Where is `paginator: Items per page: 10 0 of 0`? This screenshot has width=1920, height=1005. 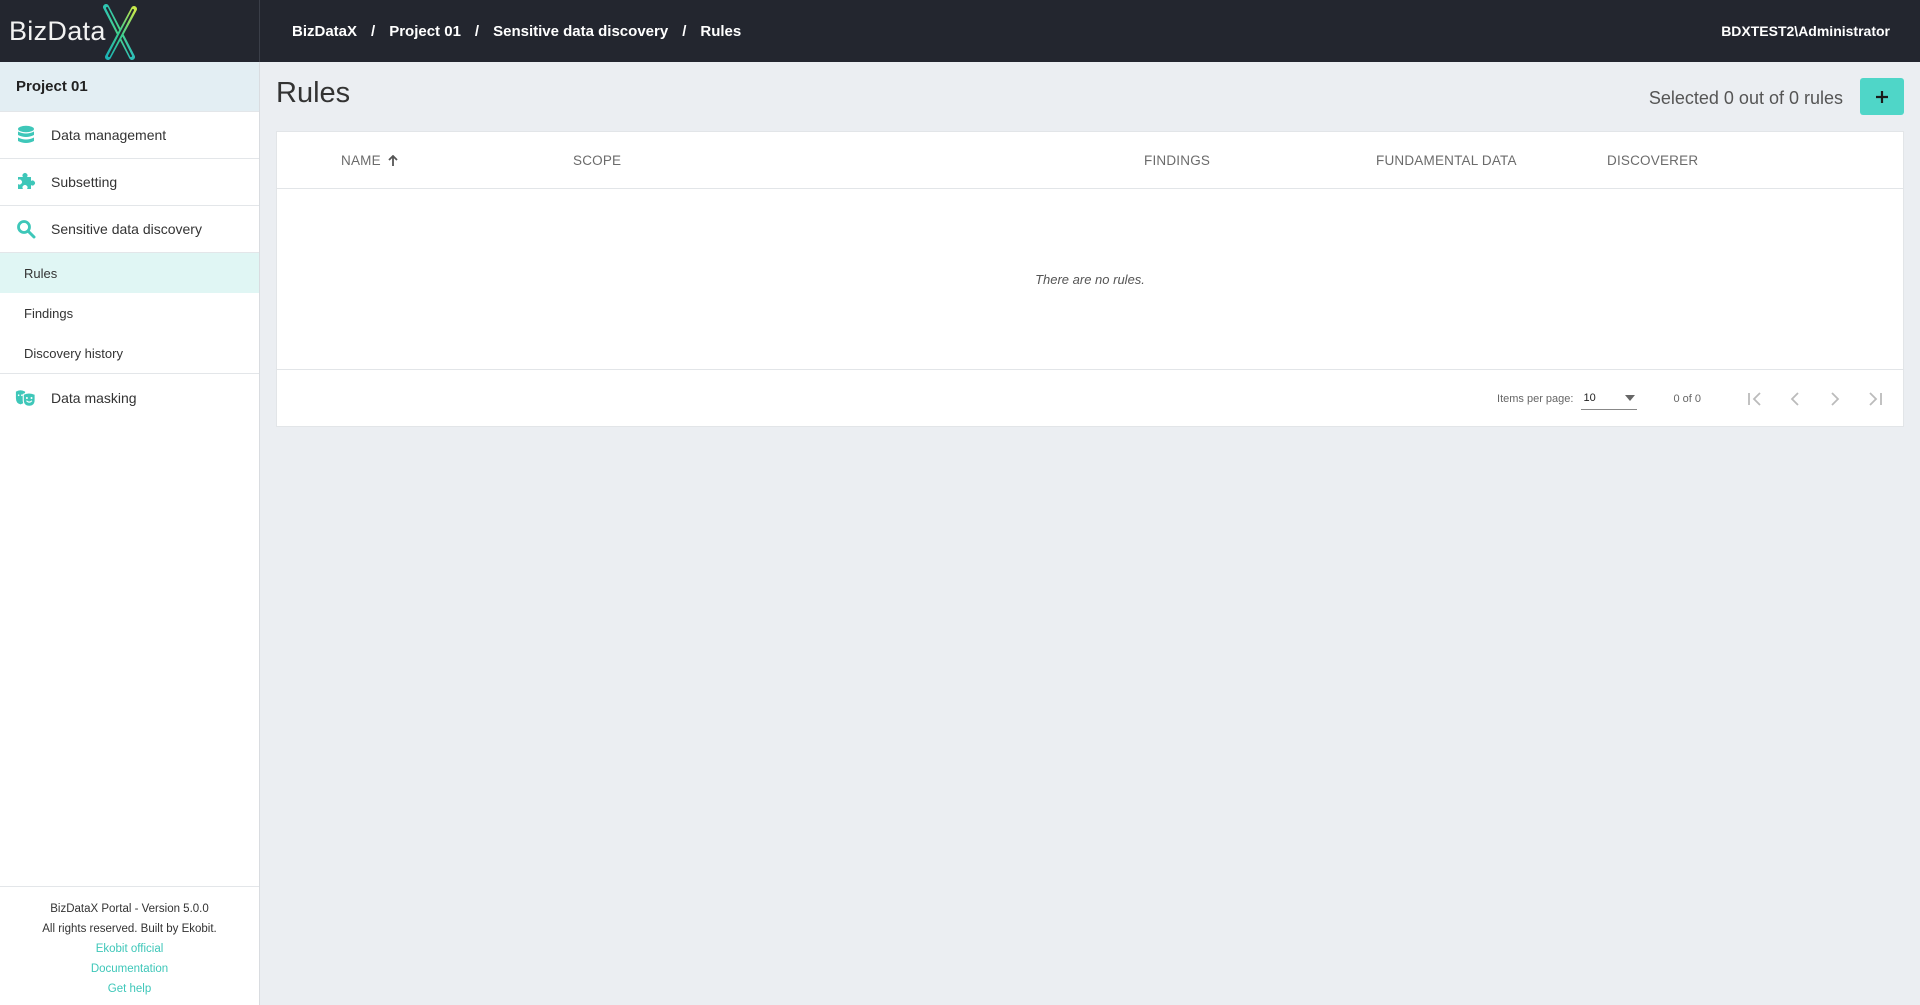 paginator: Items per page: 10 0 of 0 is located at coordinates (1090, 398).